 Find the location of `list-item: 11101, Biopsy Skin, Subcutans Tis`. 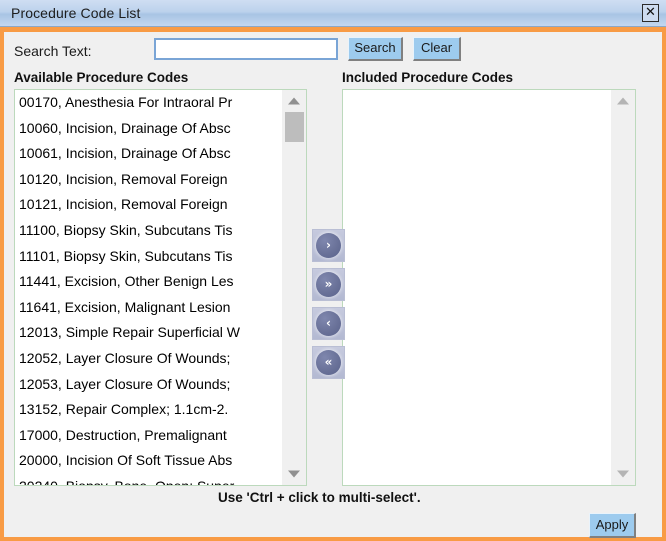

list-item: 11101, Biopsy Skin, Subcutans Tis is located at coordinates (149, 257).